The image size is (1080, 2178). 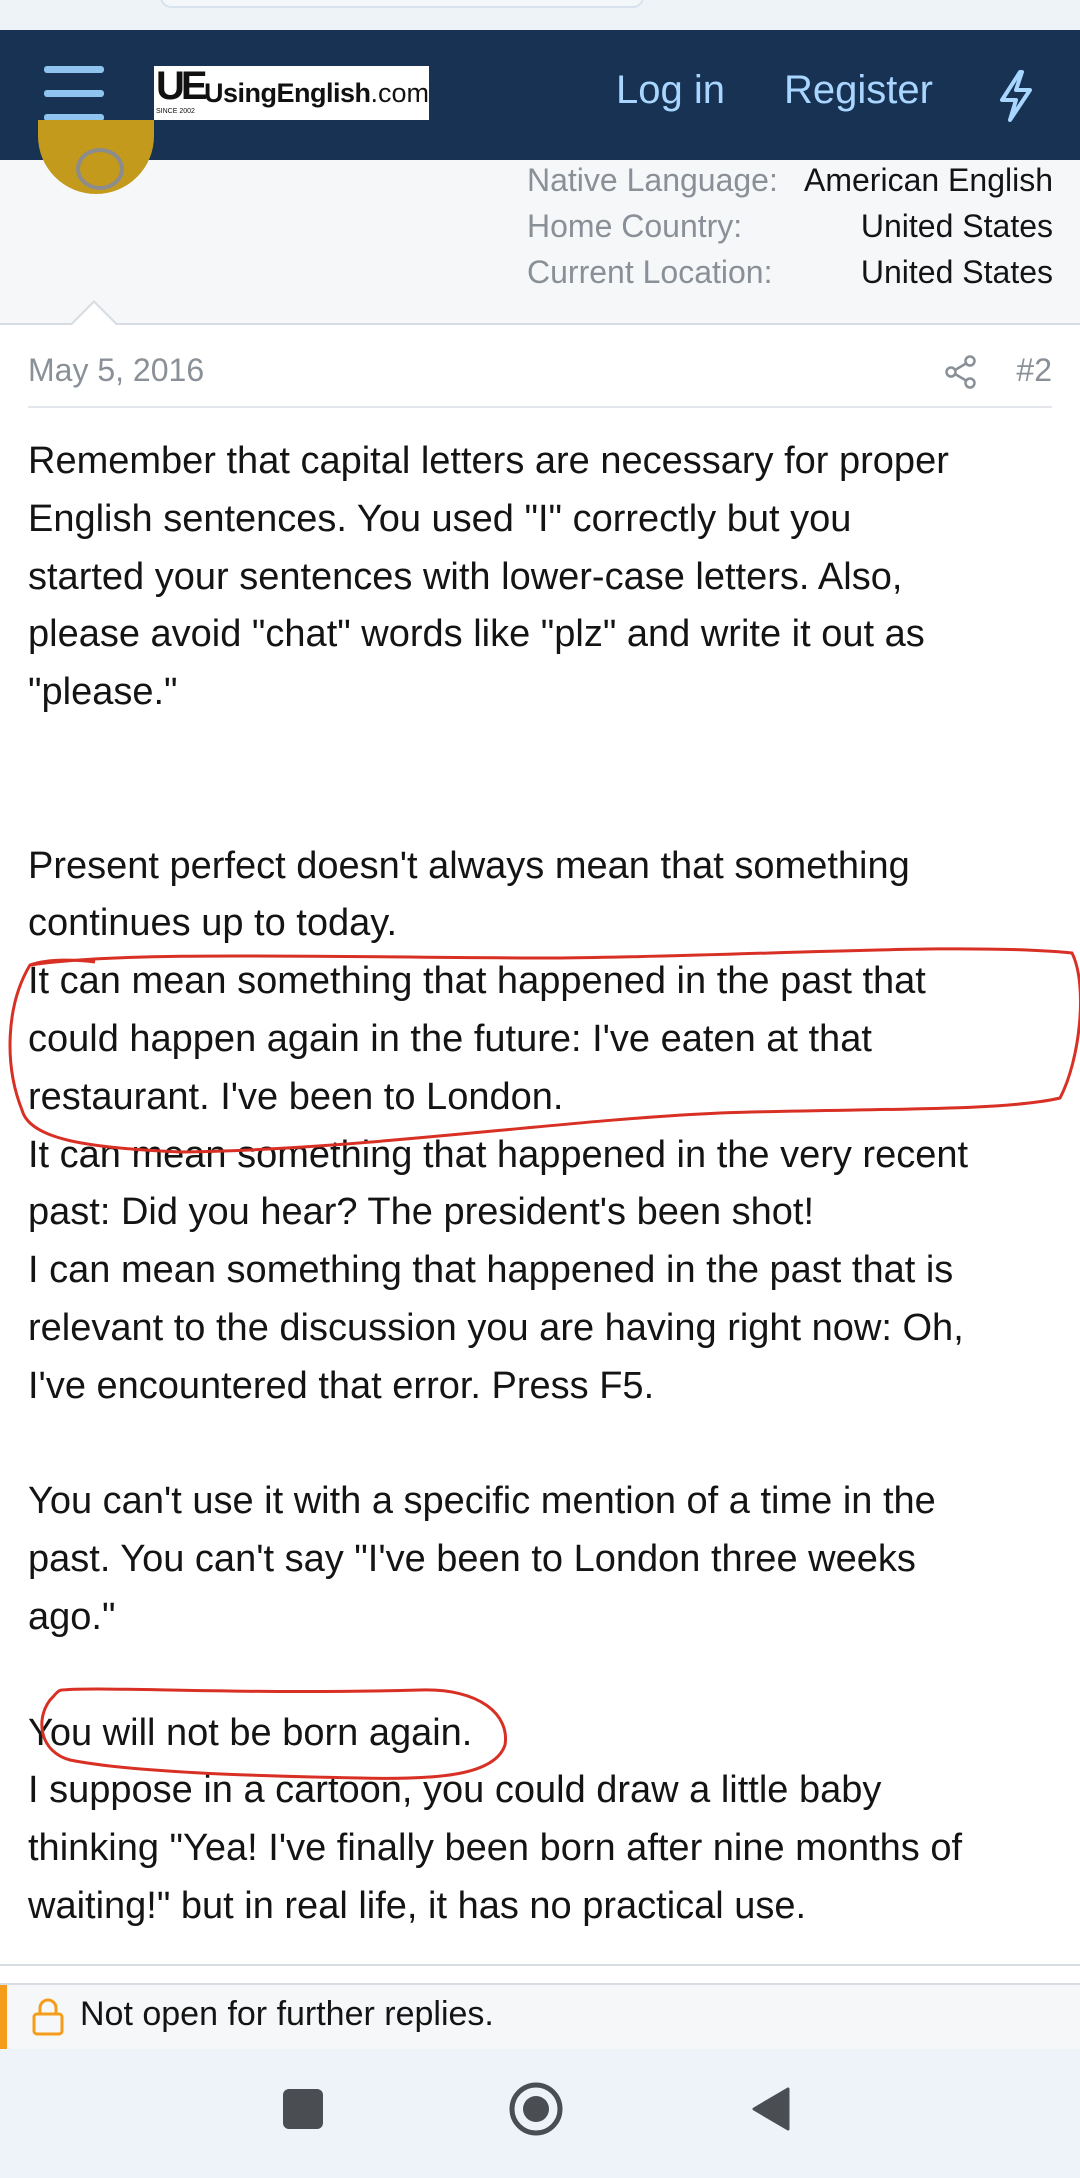 I want to click on share-icon, so click(x=961, y=372).